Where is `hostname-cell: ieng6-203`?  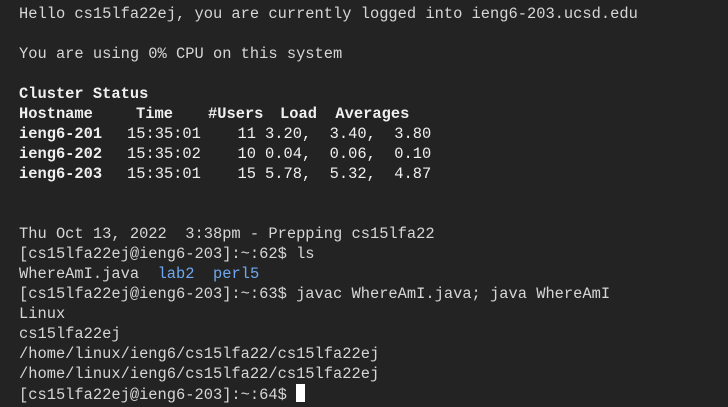 hostname-cell: ieng6-203 is located at coordinates (61, 174).